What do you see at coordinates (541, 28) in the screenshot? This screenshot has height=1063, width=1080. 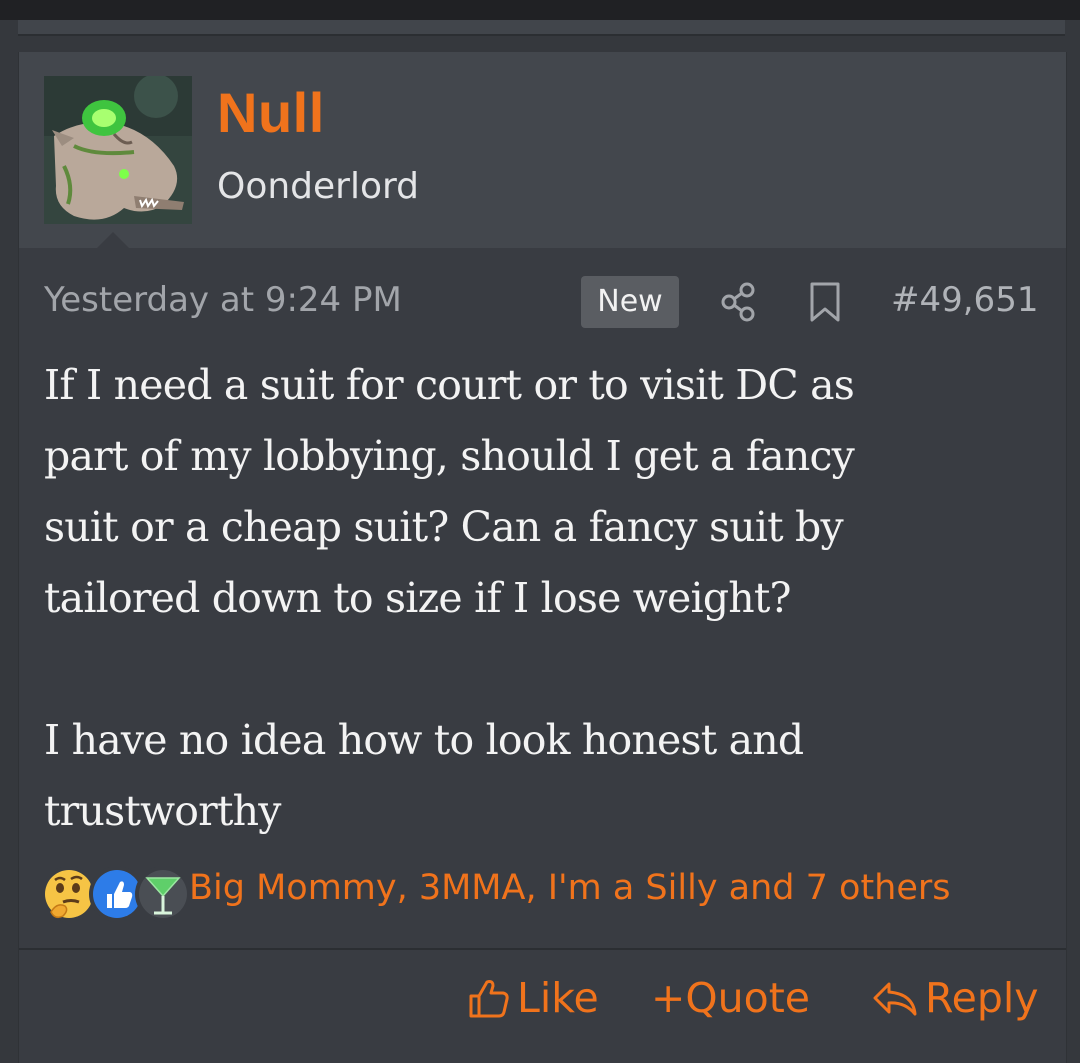 I see `previous-post-edge` at bounding box center [541, 28].